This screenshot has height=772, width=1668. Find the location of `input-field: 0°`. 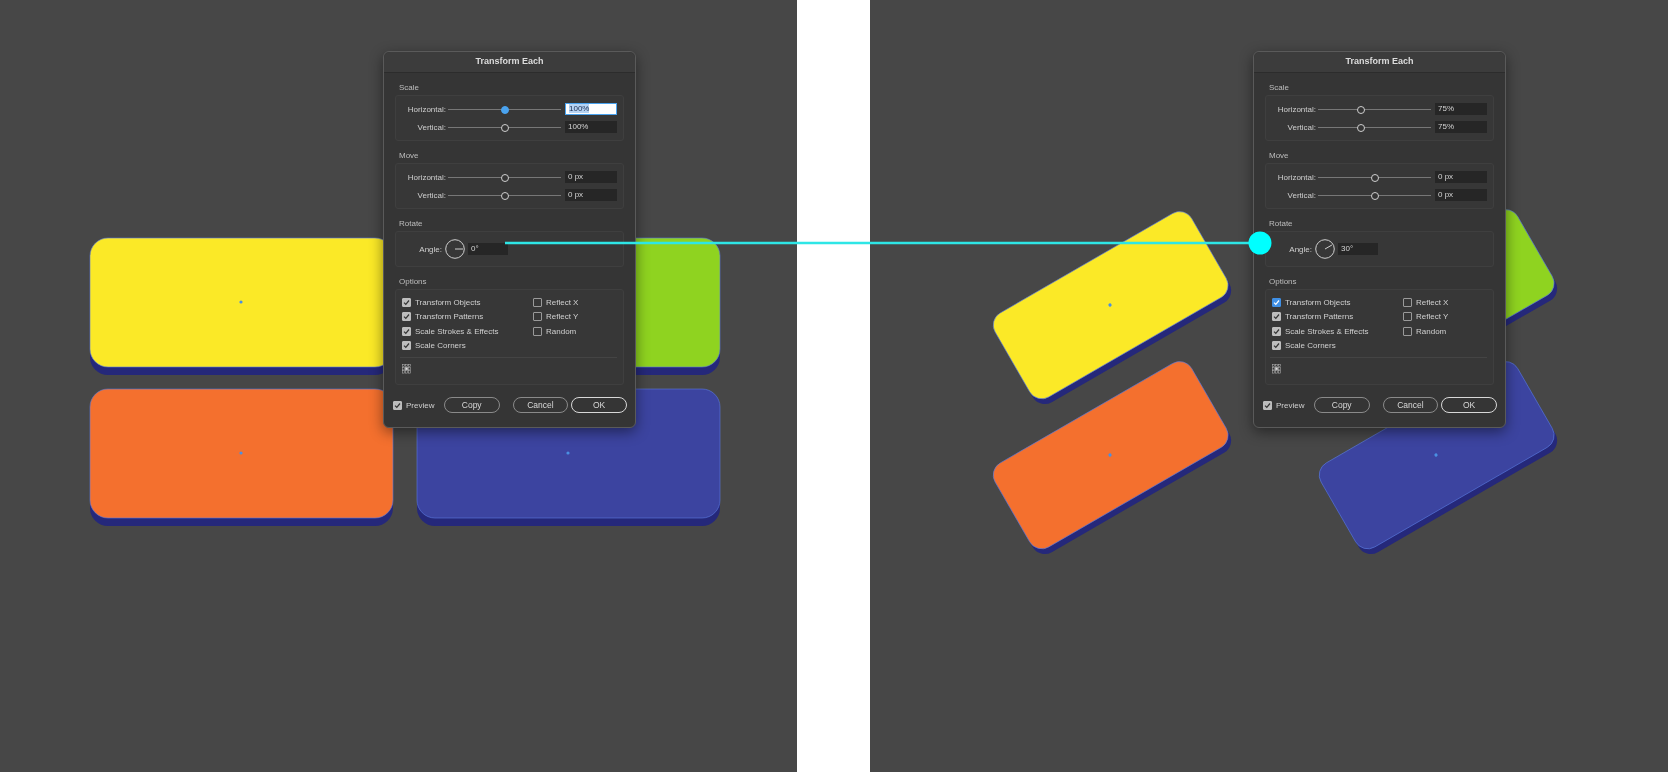

input-field: 0° is located at coordinates (488, 249).